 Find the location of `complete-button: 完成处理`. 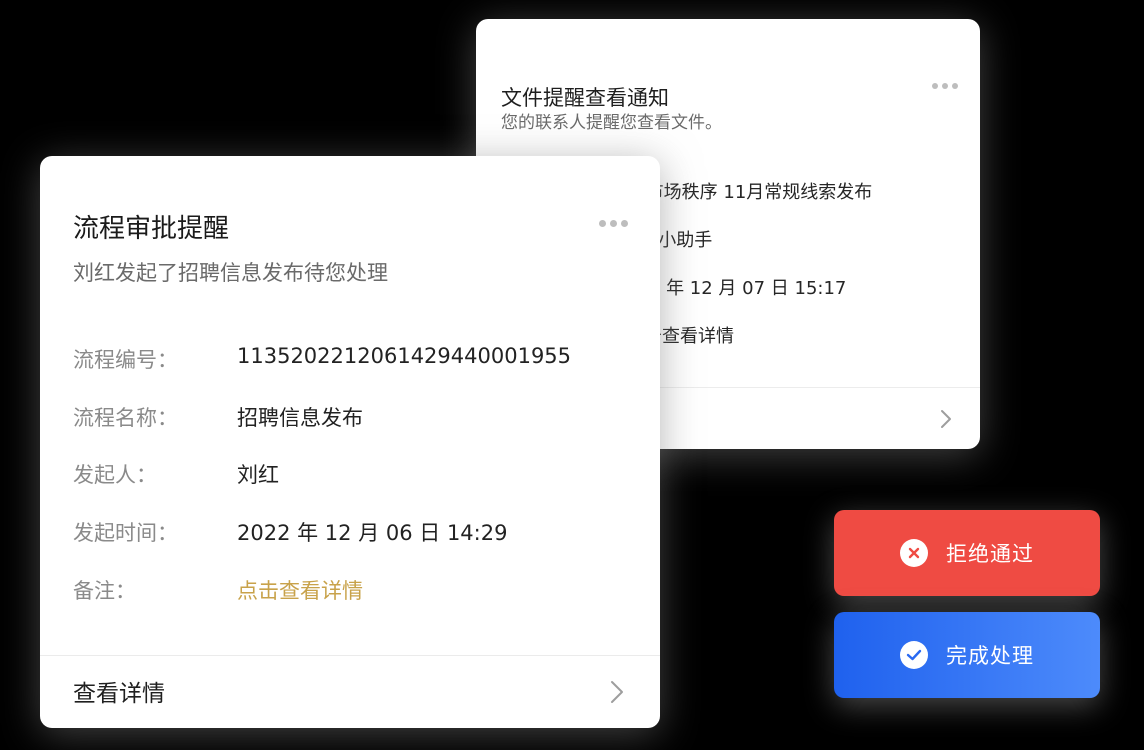

complete-button: 完成处理 is located at coordinates (967, 655).